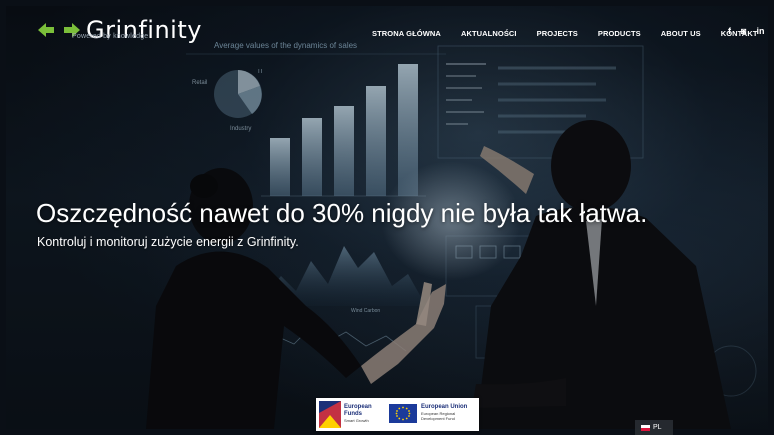 The height and width of the screenshot is (435, 774). I want to click on linkedin-icon: in, so click(760, 31).